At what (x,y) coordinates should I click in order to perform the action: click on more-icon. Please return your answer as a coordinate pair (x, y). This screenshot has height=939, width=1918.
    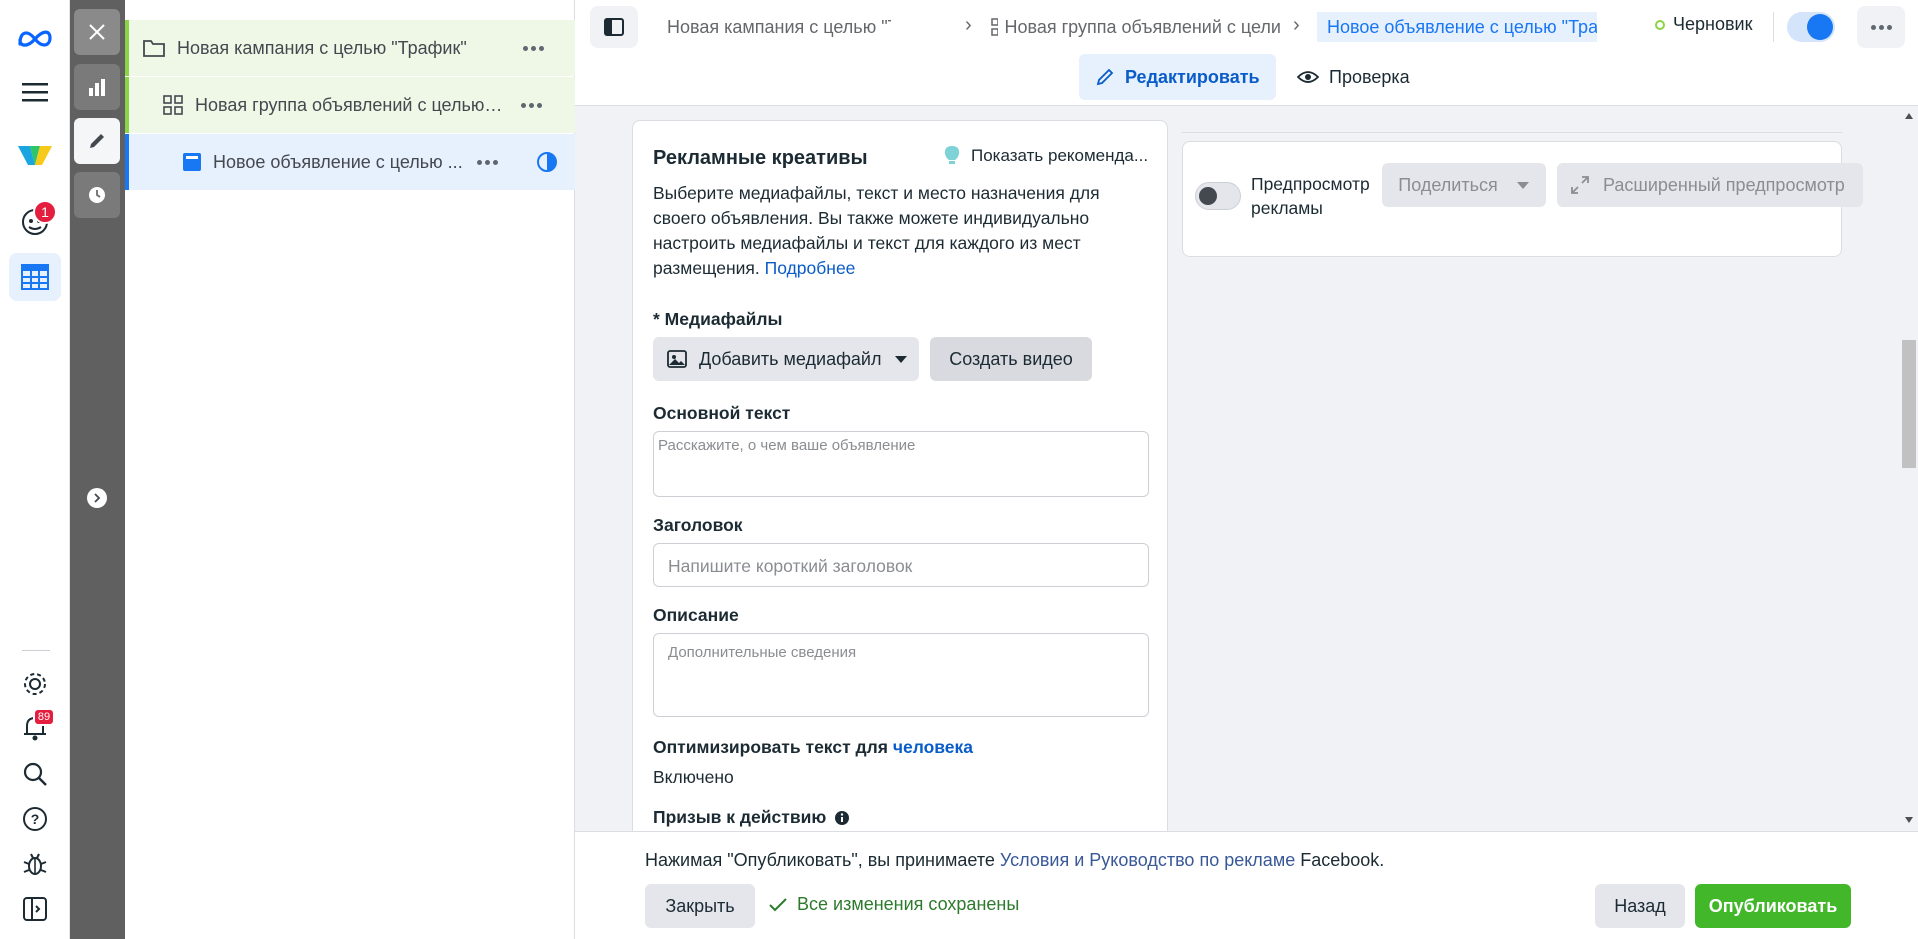
    Looking at the image, I should click on (1881, 27).